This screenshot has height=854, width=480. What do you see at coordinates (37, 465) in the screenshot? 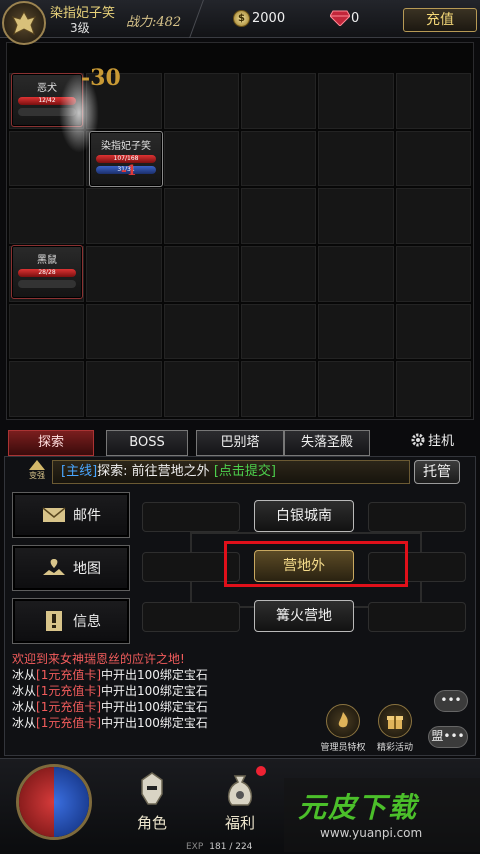
I see `up-arrow-icon` at bounding box center [37, 465].